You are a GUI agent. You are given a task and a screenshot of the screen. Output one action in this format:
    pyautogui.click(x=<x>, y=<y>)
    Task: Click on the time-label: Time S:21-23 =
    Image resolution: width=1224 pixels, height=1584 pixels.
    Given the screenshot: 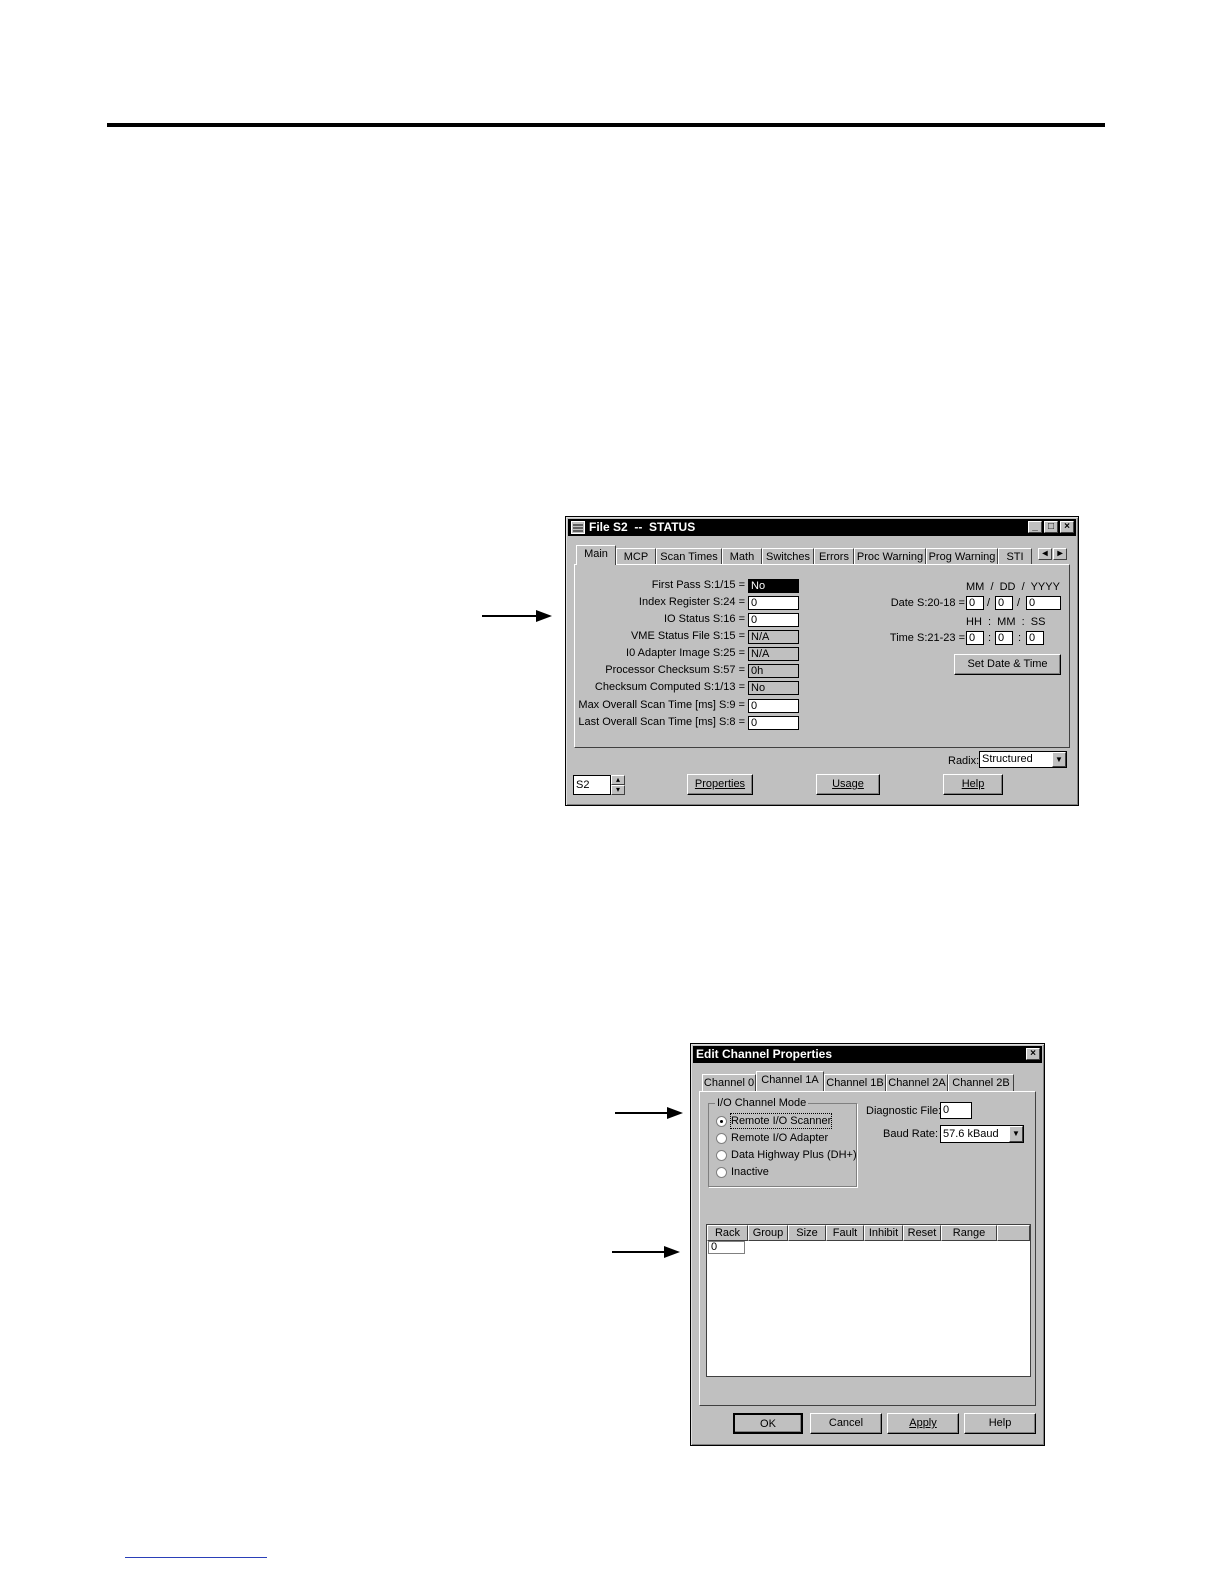 What is the action you would take?
    pyautogui.click(x=927, y=638)
    